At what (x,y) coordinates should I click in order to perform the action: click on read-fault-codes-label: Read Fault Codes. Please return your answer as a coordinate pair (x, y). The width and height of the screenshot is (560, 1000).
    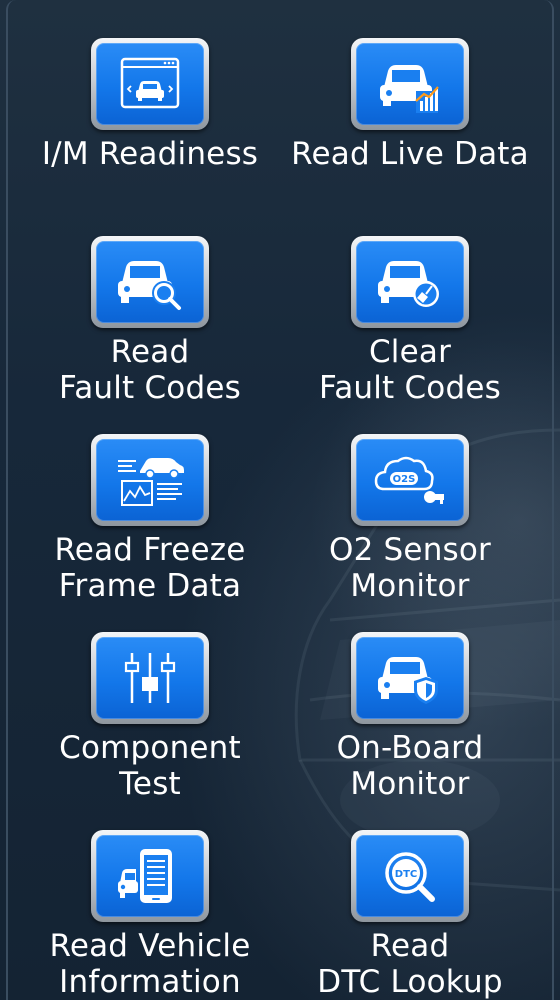
    Looking at the image, I should click on (150, 370).